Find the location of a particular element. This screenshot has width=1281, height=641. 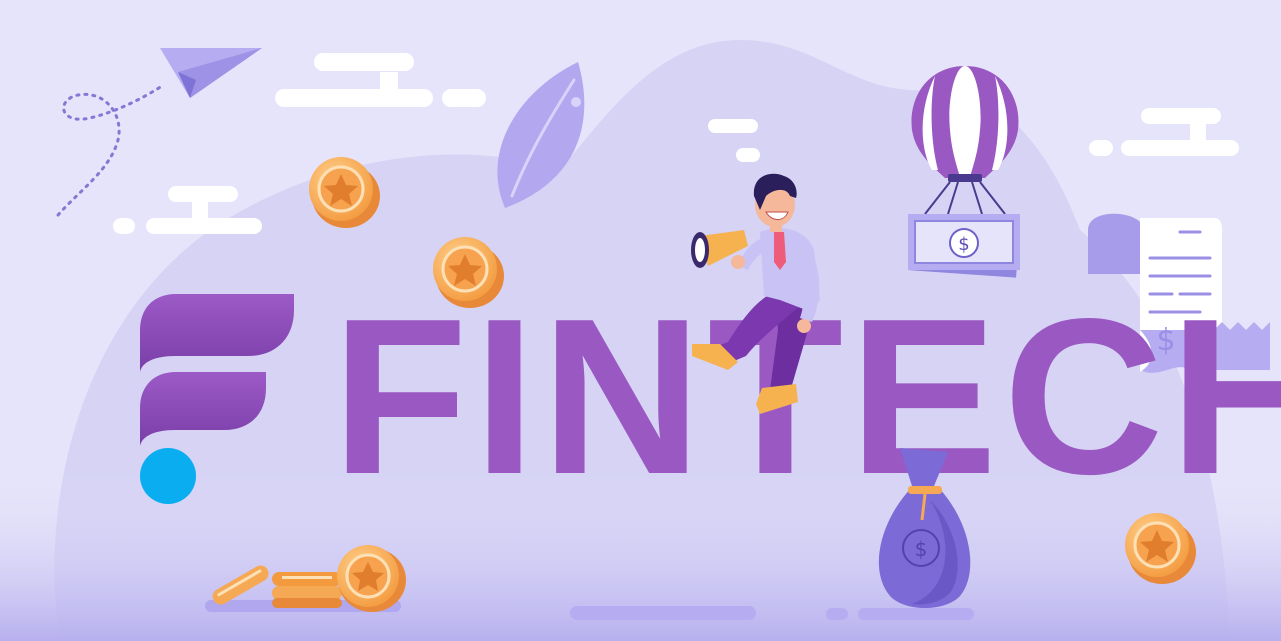

money-bag-icon: $ is located at coordinates (924, 528).